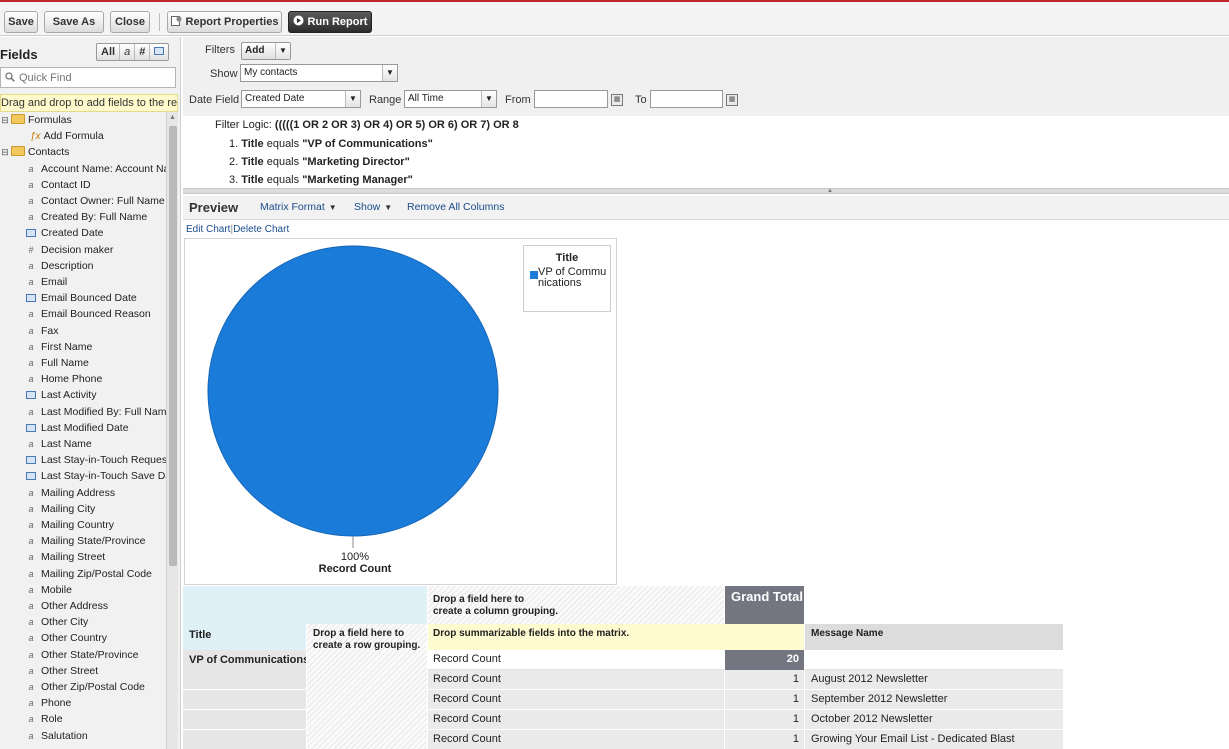 The height and width of the screenshot is (749, 1229). What do you see at coordinates (46, 282) in the screenshot?
I see `tree-field-item: a Email` at bounding box center [46, 282].